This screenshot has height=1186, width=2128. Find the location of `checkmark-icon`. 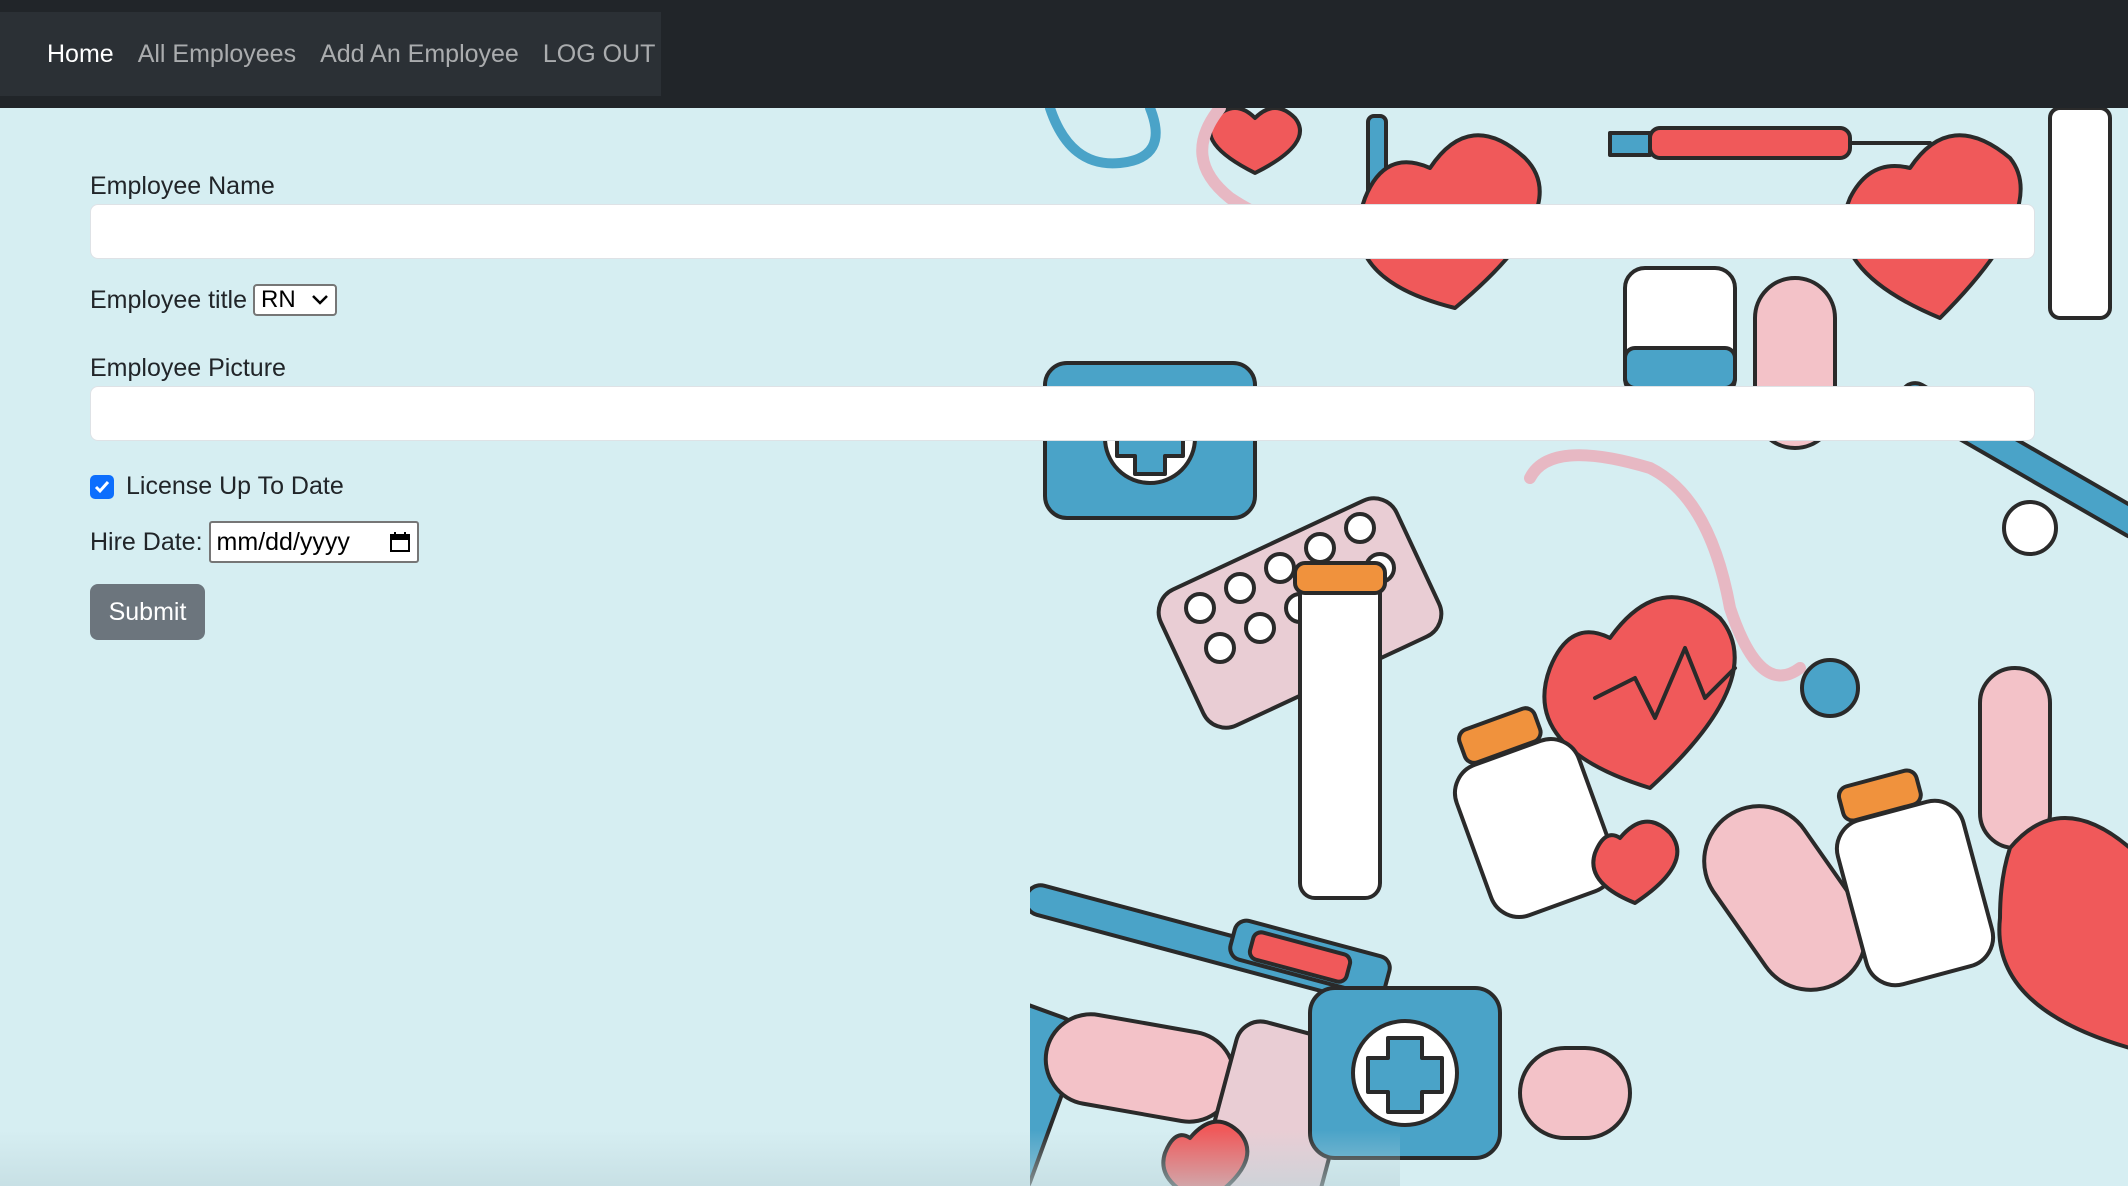

checkmark-icon is located at coordinates (102, 486).